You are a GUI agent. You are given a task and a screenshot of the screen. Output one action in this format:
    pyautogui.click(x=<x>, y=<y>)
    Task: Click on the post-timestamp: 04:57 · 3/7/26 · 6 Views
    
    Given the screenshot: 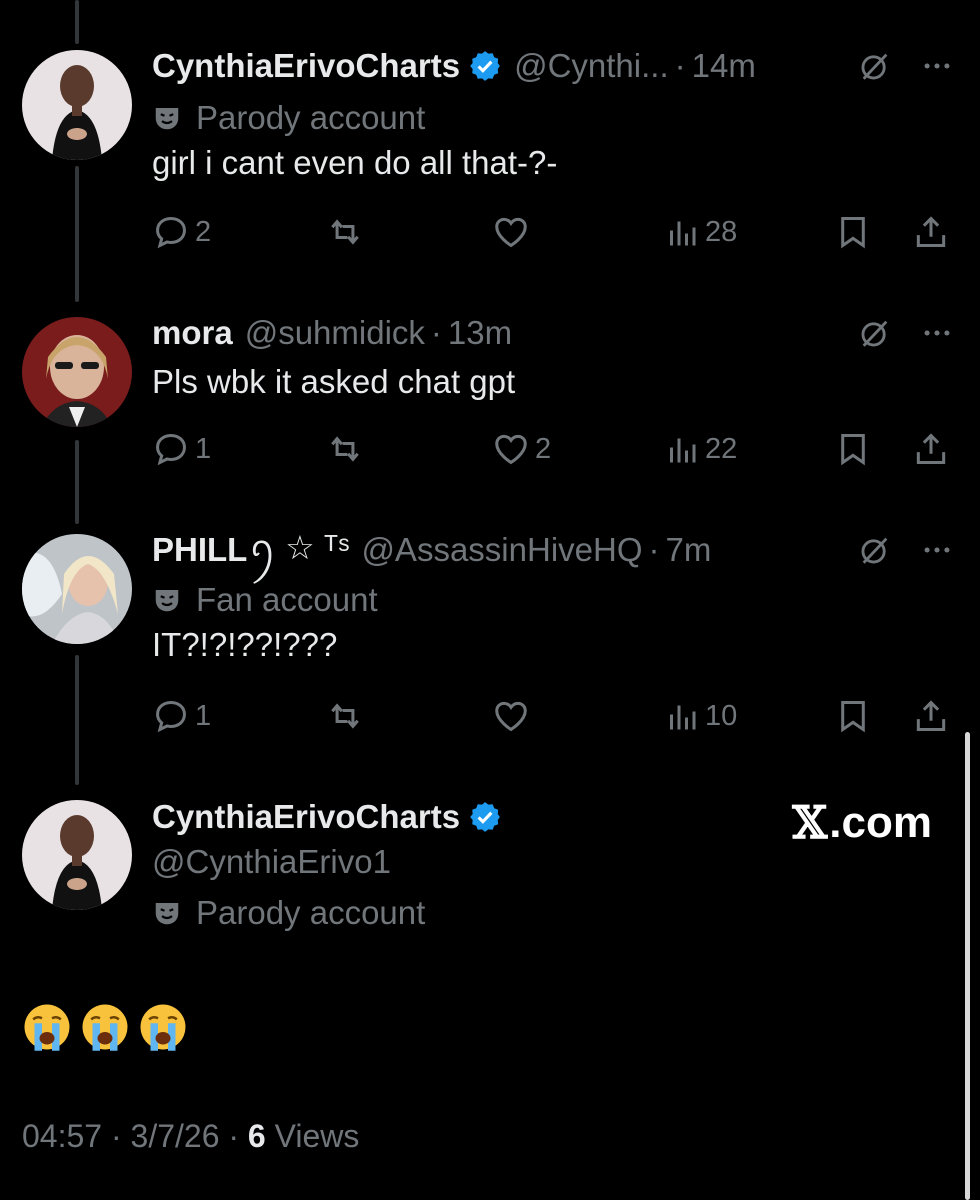 What is the action you would take?
    pyautogui.click(x=190, y=1136)
    